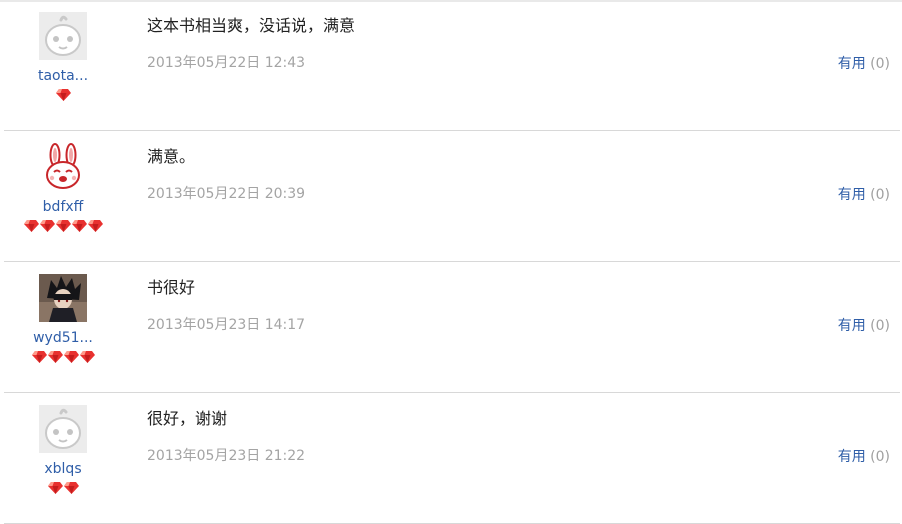 The width and height of the screenshot is (902, 524). I want to click on review-content: 满意。, so click(171, 156).